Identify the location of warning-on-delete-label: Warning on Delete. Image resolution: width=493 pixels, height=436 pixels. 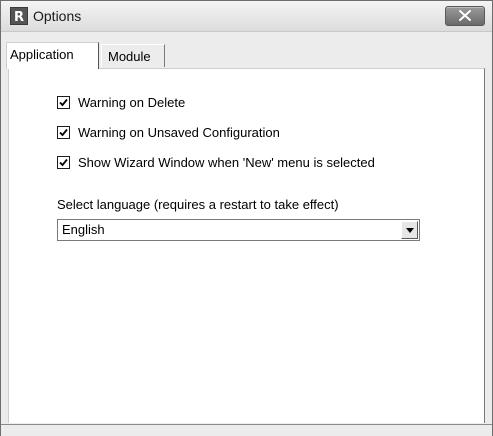
(132, 102).